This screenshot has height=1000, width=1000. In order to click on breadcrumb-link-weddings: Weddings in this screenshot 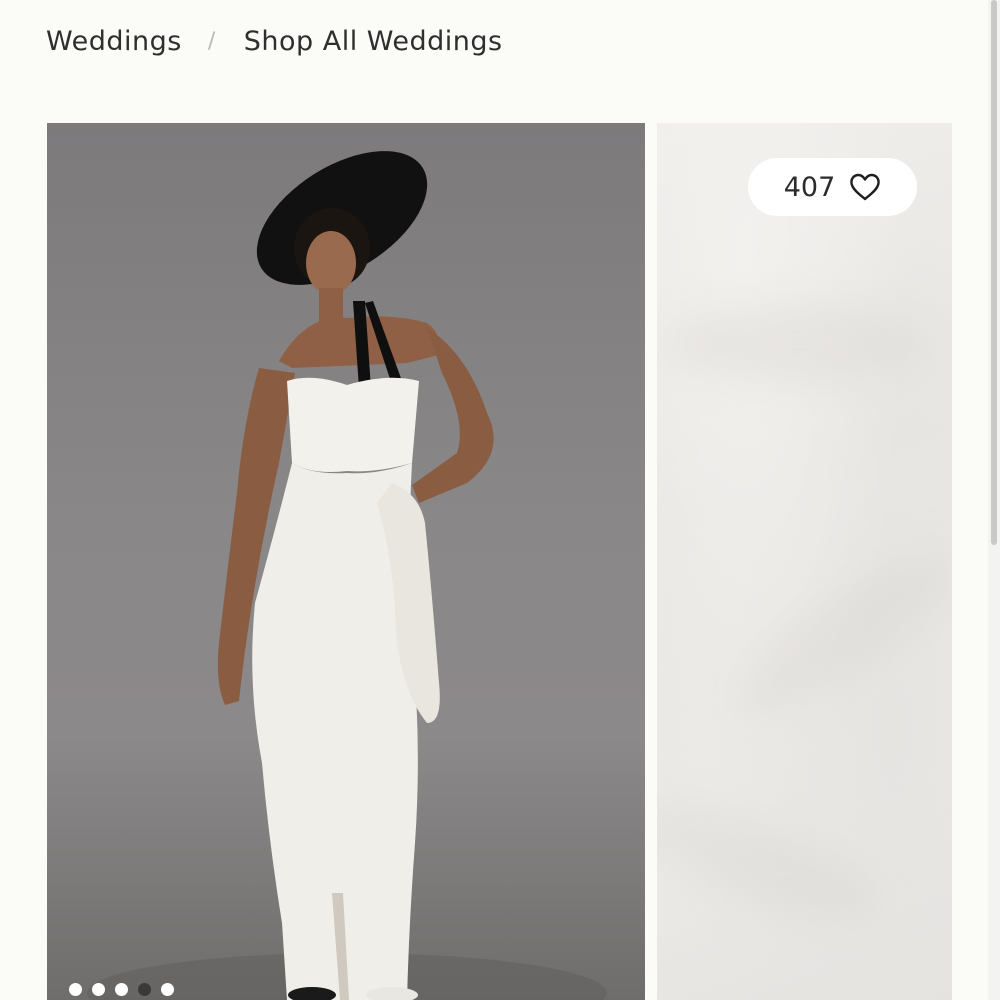, I will do `click(114, 41)`.